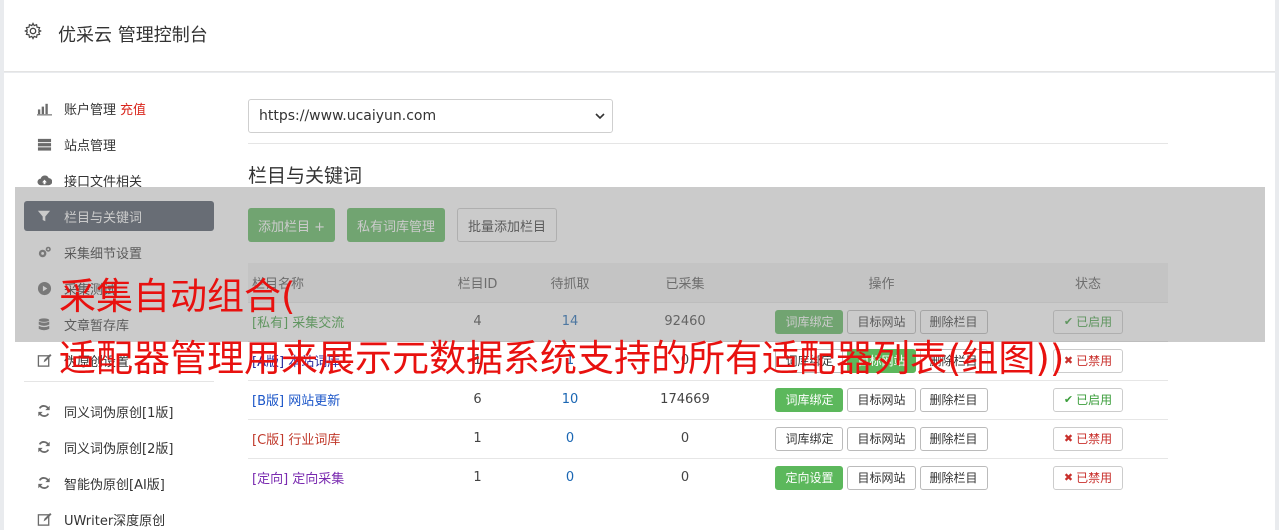 This screenshot has height=530, width=1279. Describe the element at coordinates (1094, 400) in the screenshot. I see `status-label: 已启用` at that location.